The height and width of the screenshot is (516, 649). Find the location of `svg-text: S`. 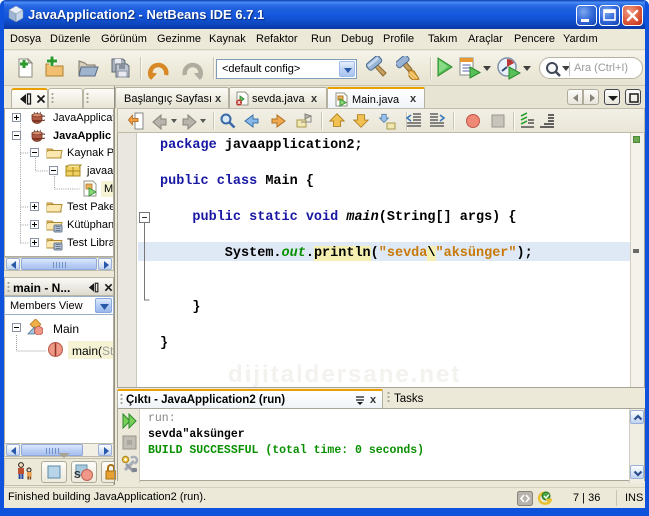

svg-text: S is located at coordinates (77, 475).